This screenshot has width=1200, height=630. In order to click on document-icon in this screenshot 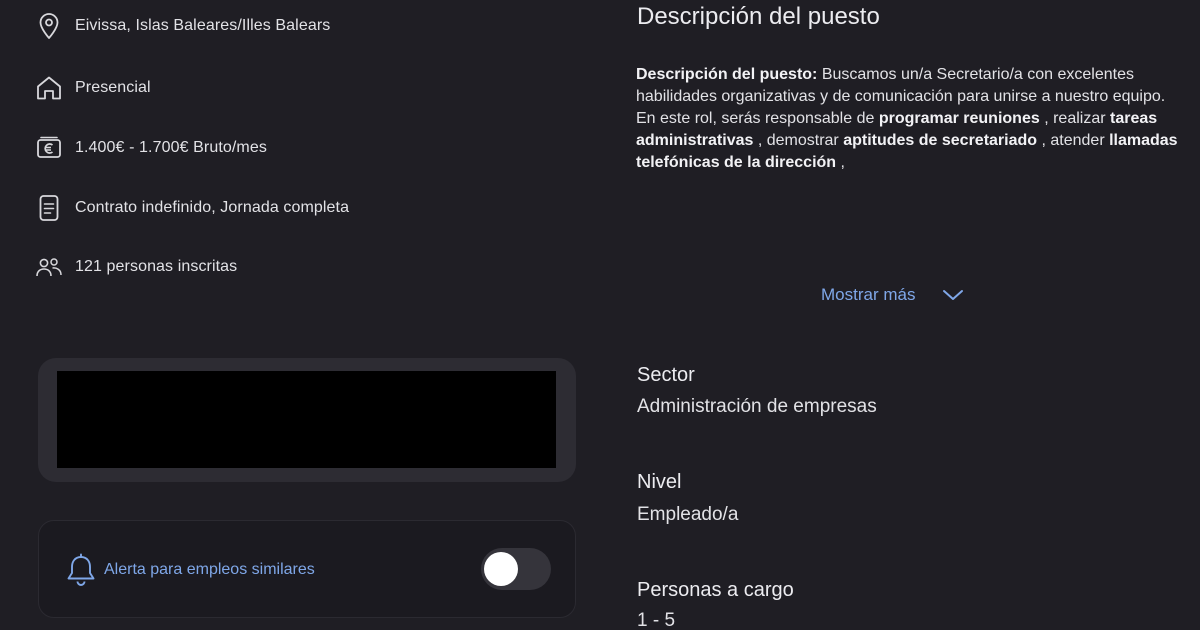, I will do `click(49, 208)`.